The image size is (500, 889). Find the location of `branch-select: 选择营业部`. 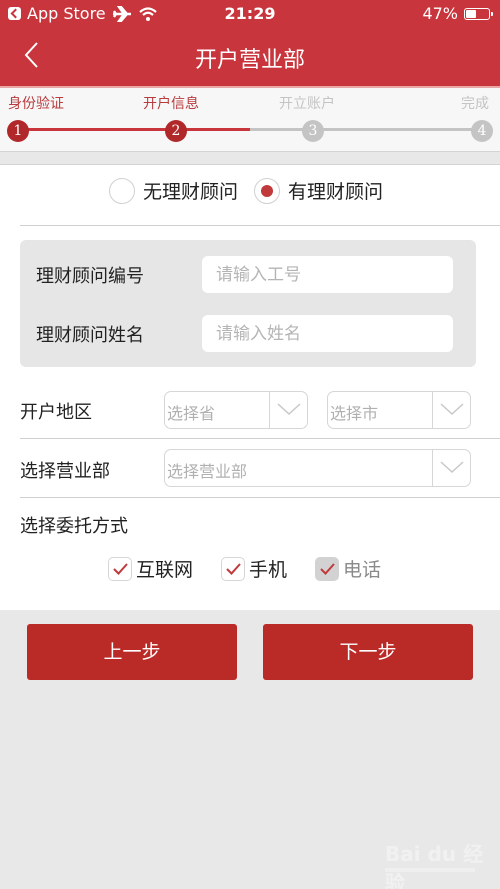

branch-select: 选择营业部 is located at coordinates (317, 468).